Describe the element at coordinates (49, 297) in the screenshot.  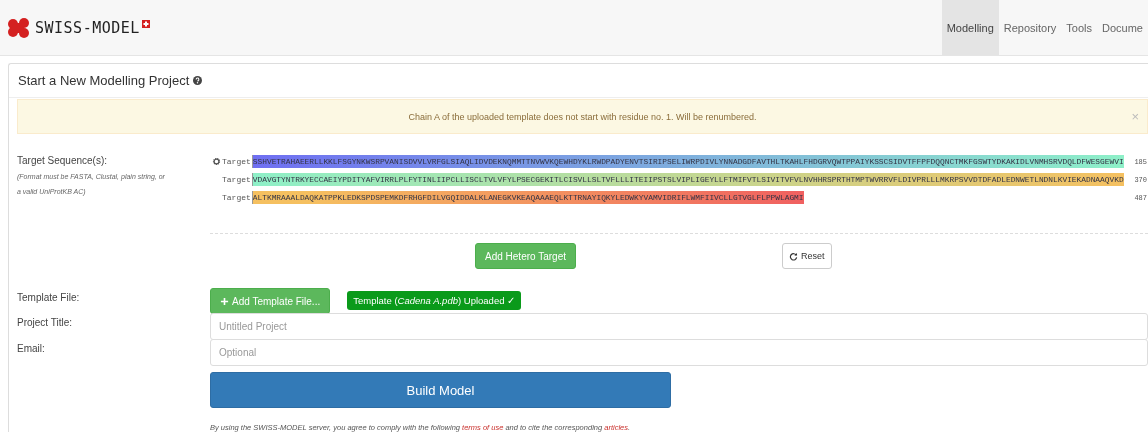
I see `field-label: Template File:` at that location.